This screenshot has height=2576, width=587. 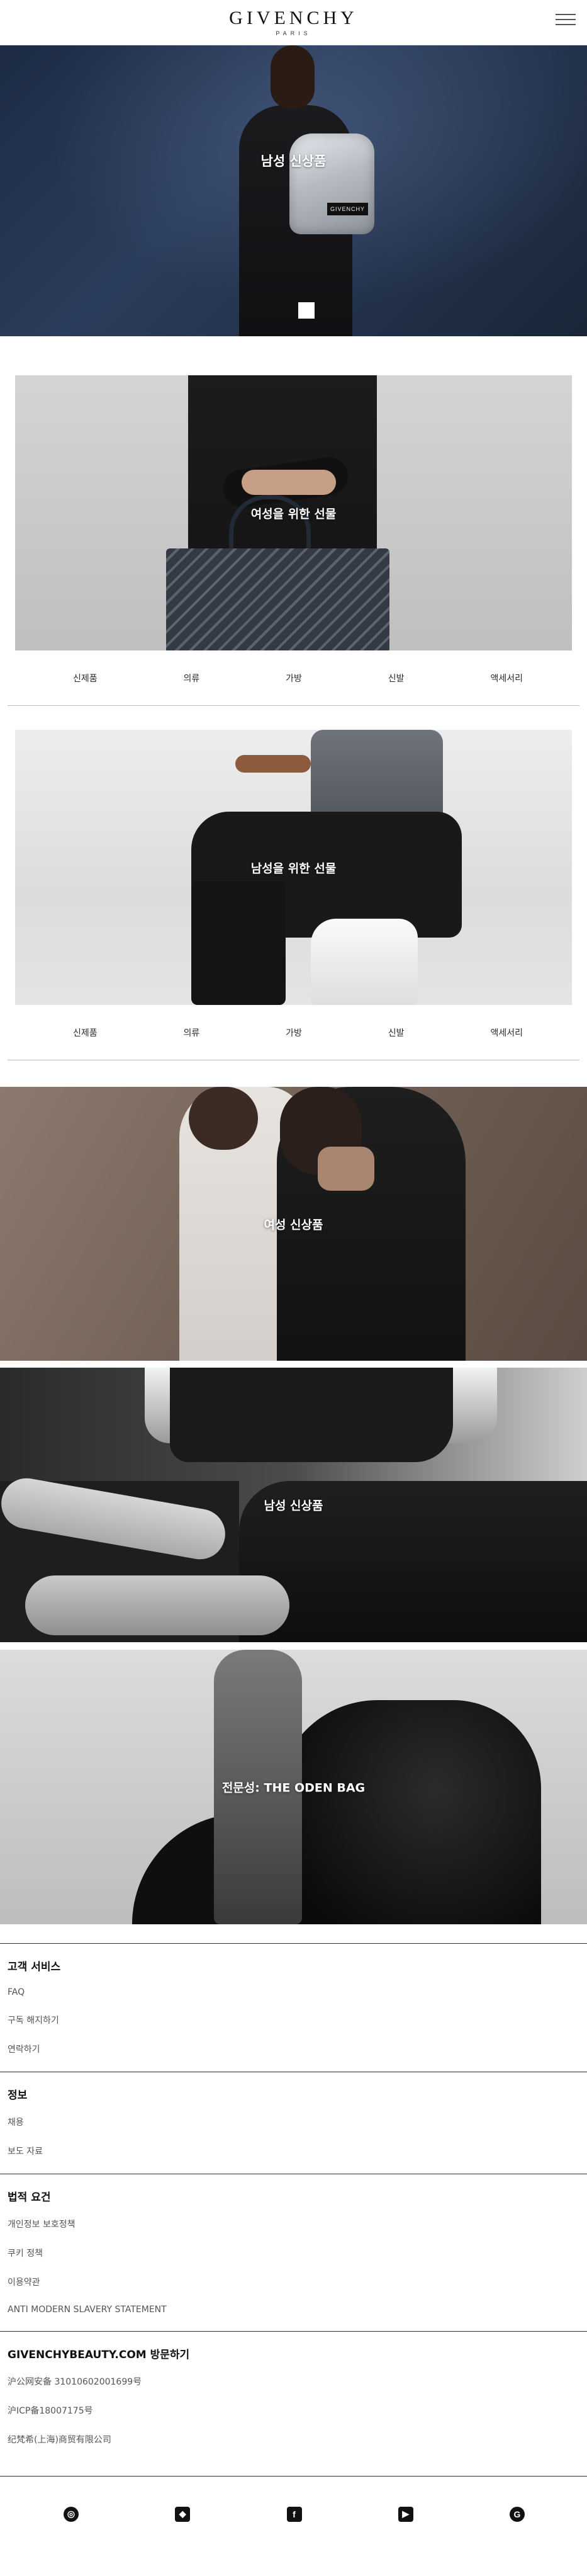 What do you see at coordinates (517, 2514) in the screenshot?
I see `google-icon: G` at bounding box center [517, 2514].